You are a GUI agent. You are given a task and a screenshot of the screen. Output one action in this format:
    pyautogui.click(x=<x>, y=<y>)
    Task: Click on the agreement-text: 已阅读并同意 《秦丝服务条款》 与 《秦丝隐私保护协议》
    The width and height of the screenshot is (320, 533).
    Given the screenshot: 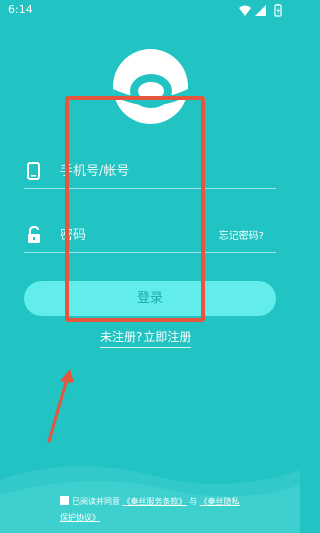 What is the action you would take?
    pyautogui.click(x=151, y=510)
    